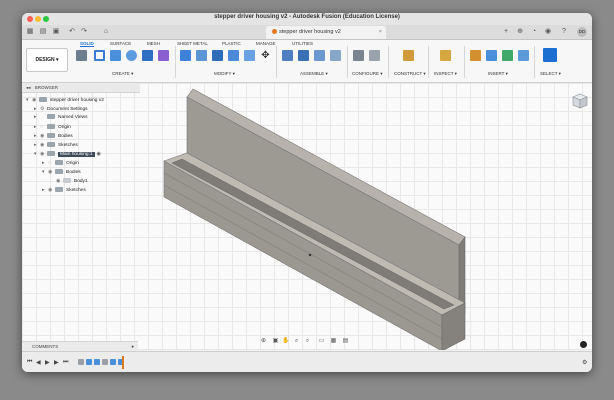 The image size is (614, 400). Describe the element at coordinates (131, 55) in the screenshot. I see `revolve-icon` at that location.